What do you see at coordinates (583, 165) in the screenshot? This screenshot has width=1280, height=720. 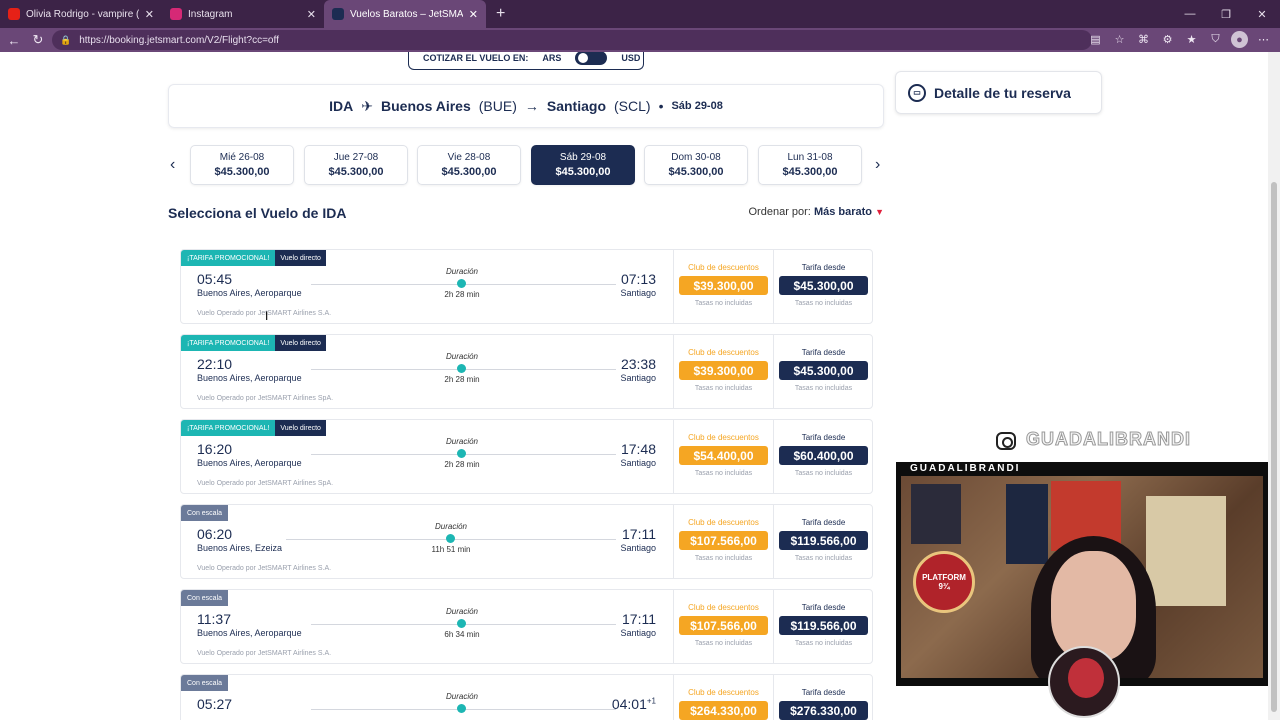 I see `date-option-selected: Sáb 29-08 $45.300,00` at bounding box center [583, 165].